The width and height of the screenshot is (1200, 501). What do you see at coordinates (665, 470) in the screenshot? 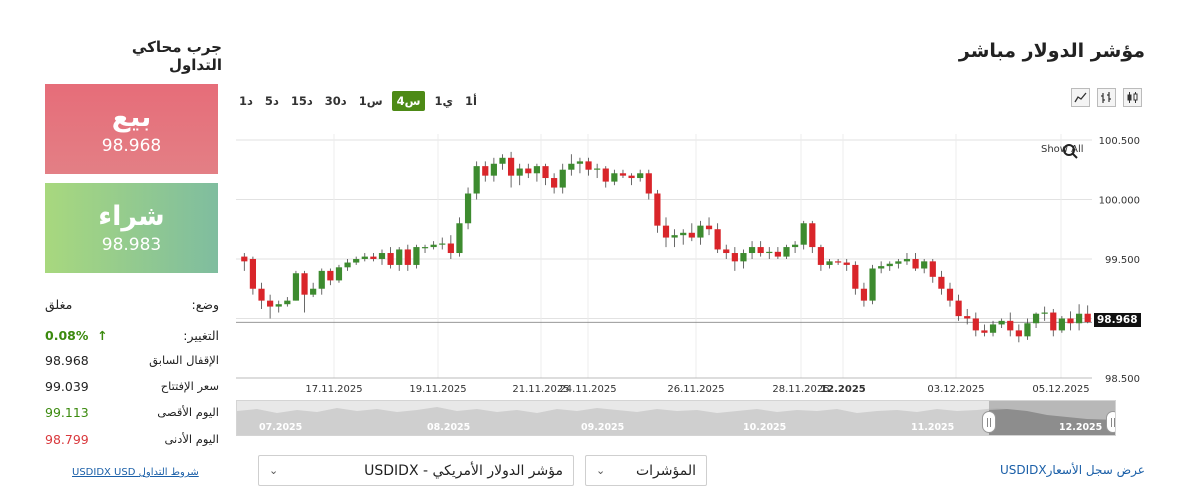
I see `category-select-value: المؤشرات` at bounding box center [665, 470].